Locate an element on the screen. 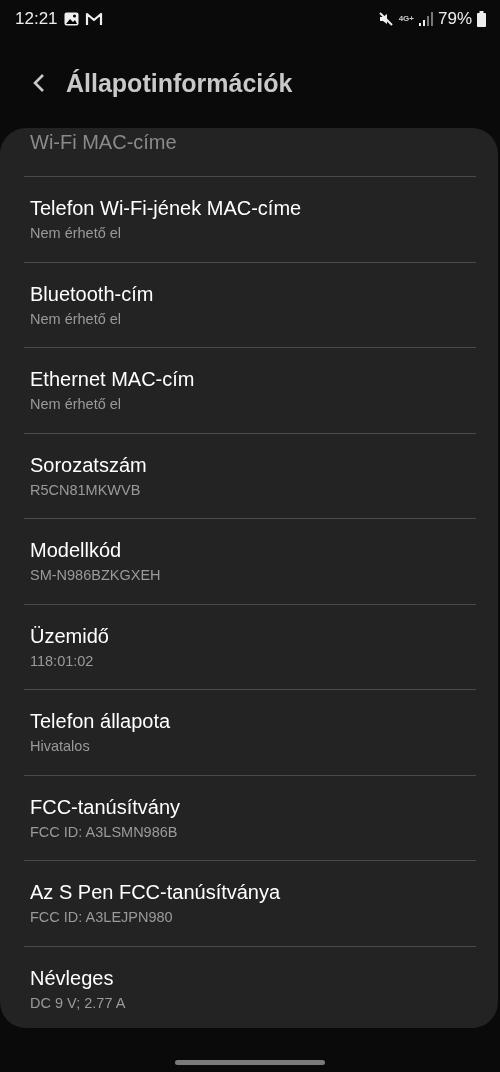 The width and height of the screenshot is (500, 1072). setting-title: Az S Pen FCC-tanúsítványa is located at coordinates (155, 892).